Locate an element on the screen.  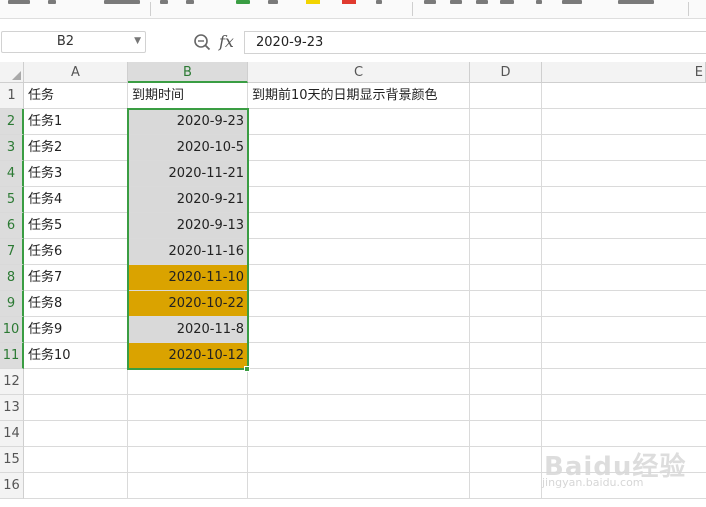
row-header: 16 is located at coordinates (12, 486).